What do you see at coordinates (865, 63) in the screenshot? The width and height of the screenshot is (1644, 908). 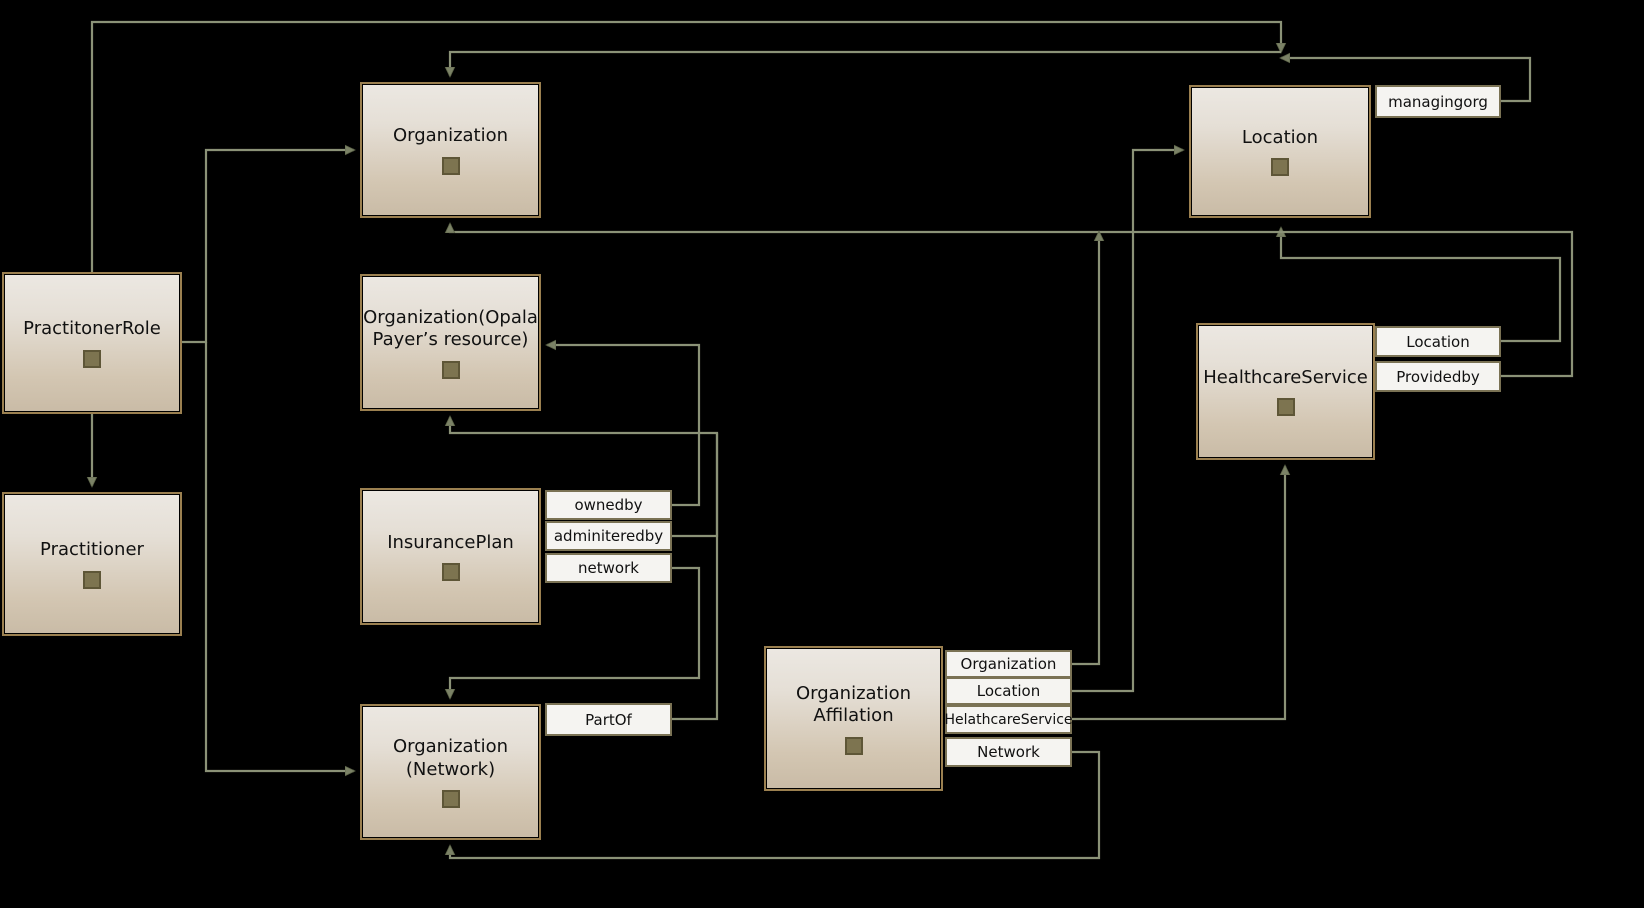 I see `edge-location-organization-top` at bounding box center [865, 63].